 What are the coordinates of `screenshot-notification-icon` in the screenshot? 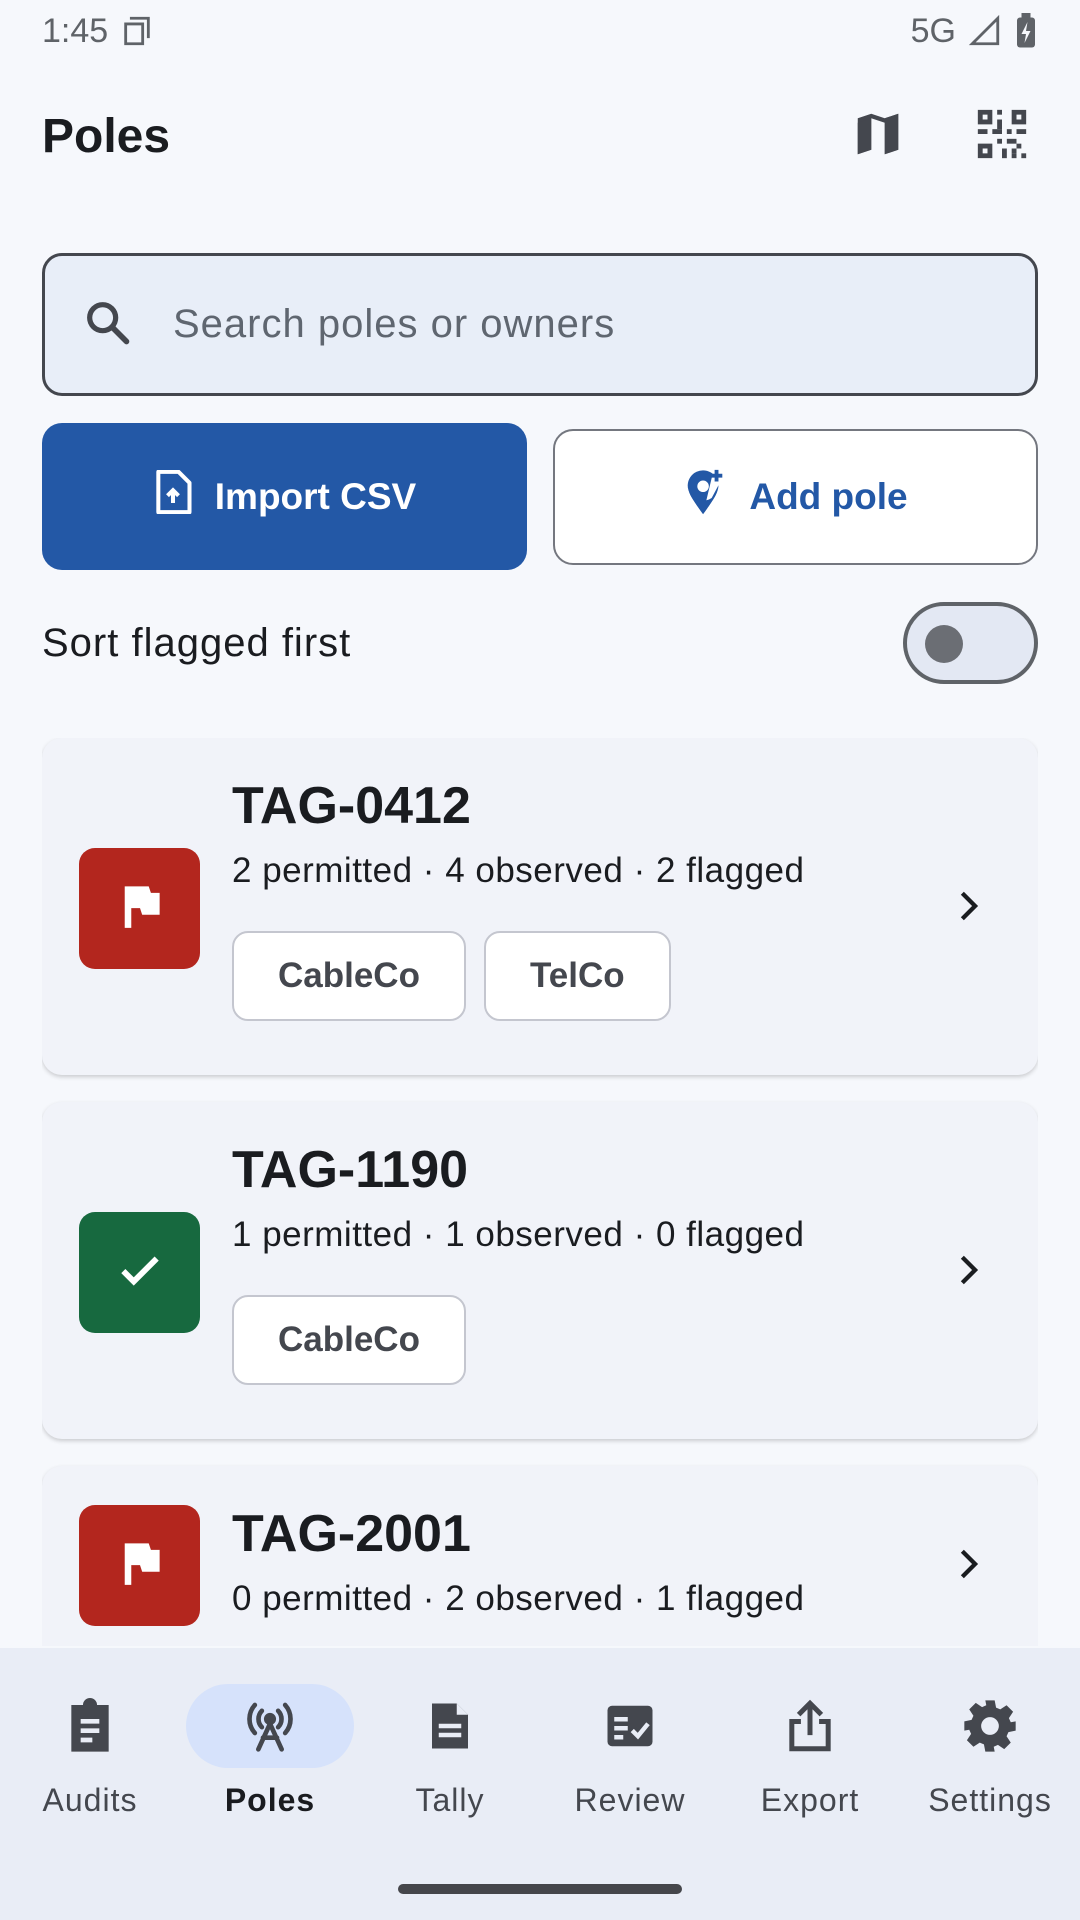 It's located at (137, 31).